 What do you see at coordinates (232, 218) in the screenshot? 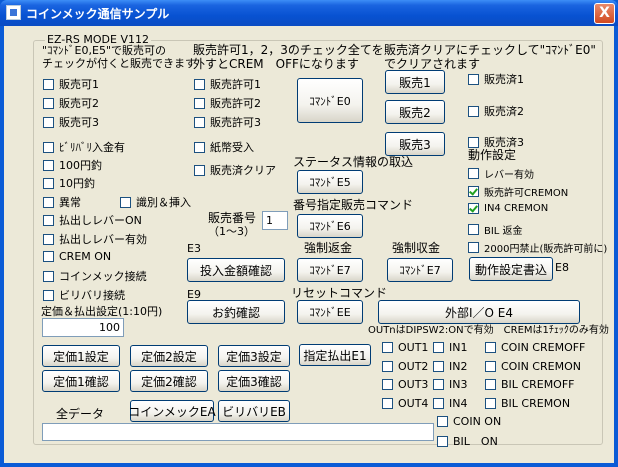
I see `sale-number-label: 販売番号` at bounding box center [232, 218].